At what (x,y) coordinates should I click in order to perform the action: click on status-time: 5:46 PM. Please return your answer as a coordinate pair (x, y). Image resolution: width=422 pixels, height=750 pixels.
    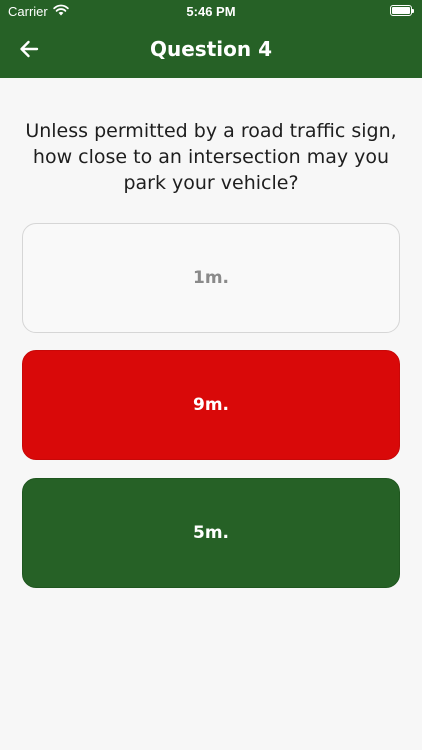
    Looking at the image, I should click on (211, 11).